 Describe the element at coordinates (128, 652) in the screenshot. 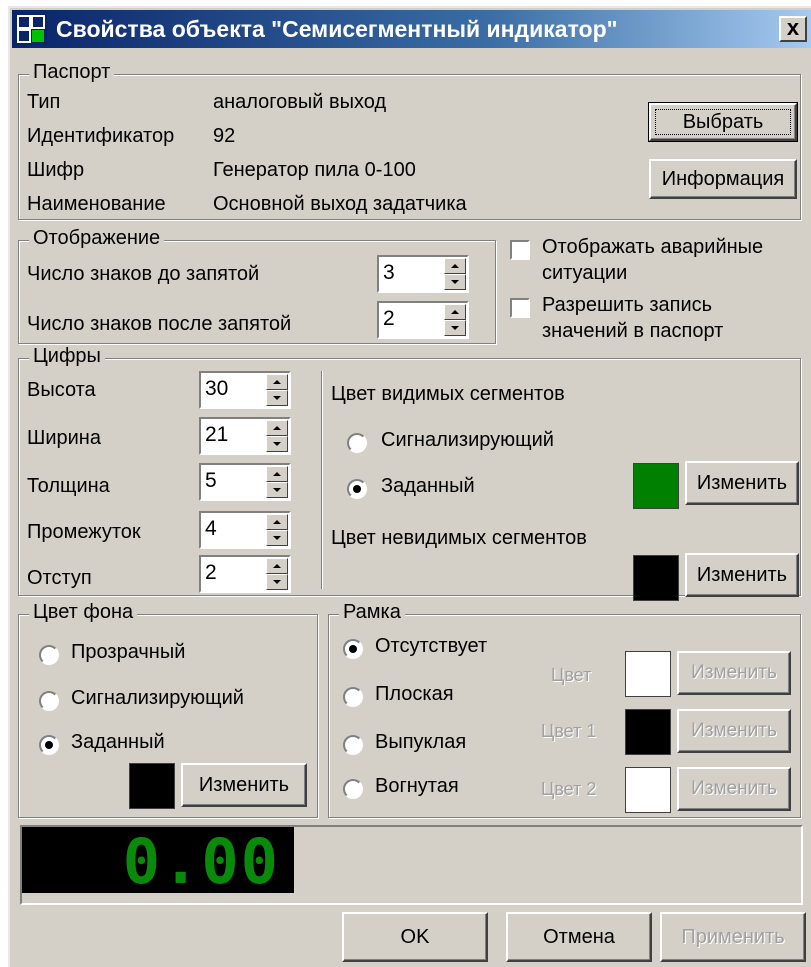

I see `bg-transparent-label: Прозрачный` at that location.